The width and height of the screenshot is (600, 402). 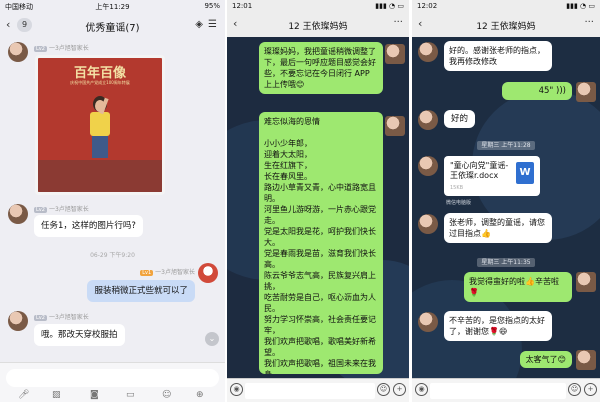 What do you see at coordinates (498, 228) in the screenshot?
I see `message-bubble: 张老师，调整的童谣，请您过目指点👍` at bounding box center [498, 228].